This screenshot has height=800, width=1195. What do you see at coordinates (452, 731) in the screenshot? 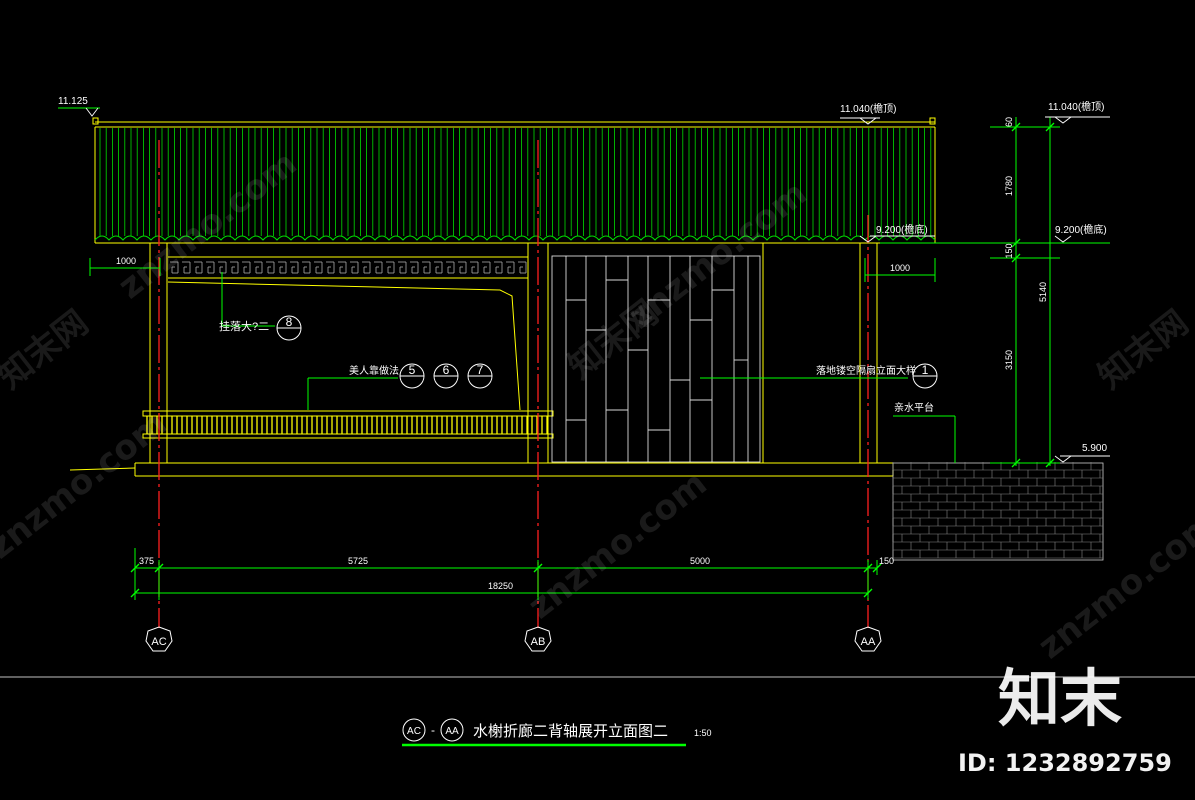
I see `title-axis-to: AA` at bounding box center [452, 731].